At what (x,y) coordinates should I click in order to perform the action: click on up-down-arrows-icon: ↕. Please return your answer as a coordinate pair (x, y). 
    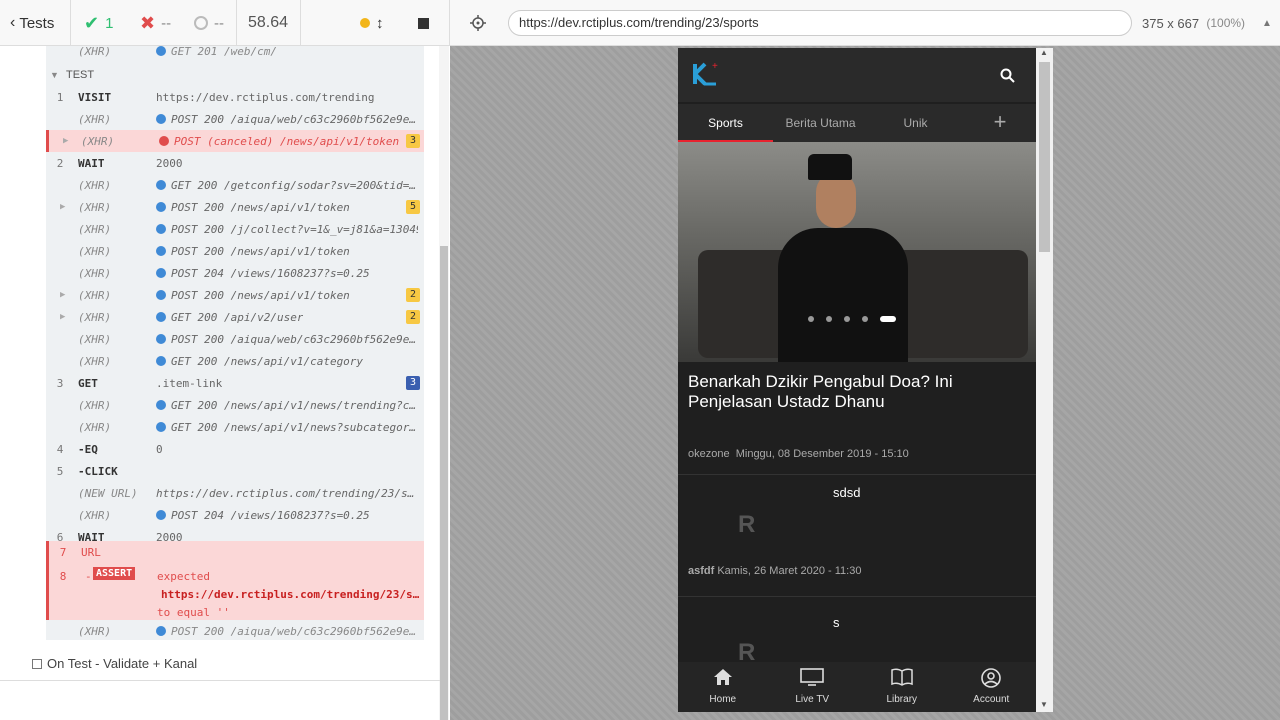
    Looking at the image, I should click on (380, 23).